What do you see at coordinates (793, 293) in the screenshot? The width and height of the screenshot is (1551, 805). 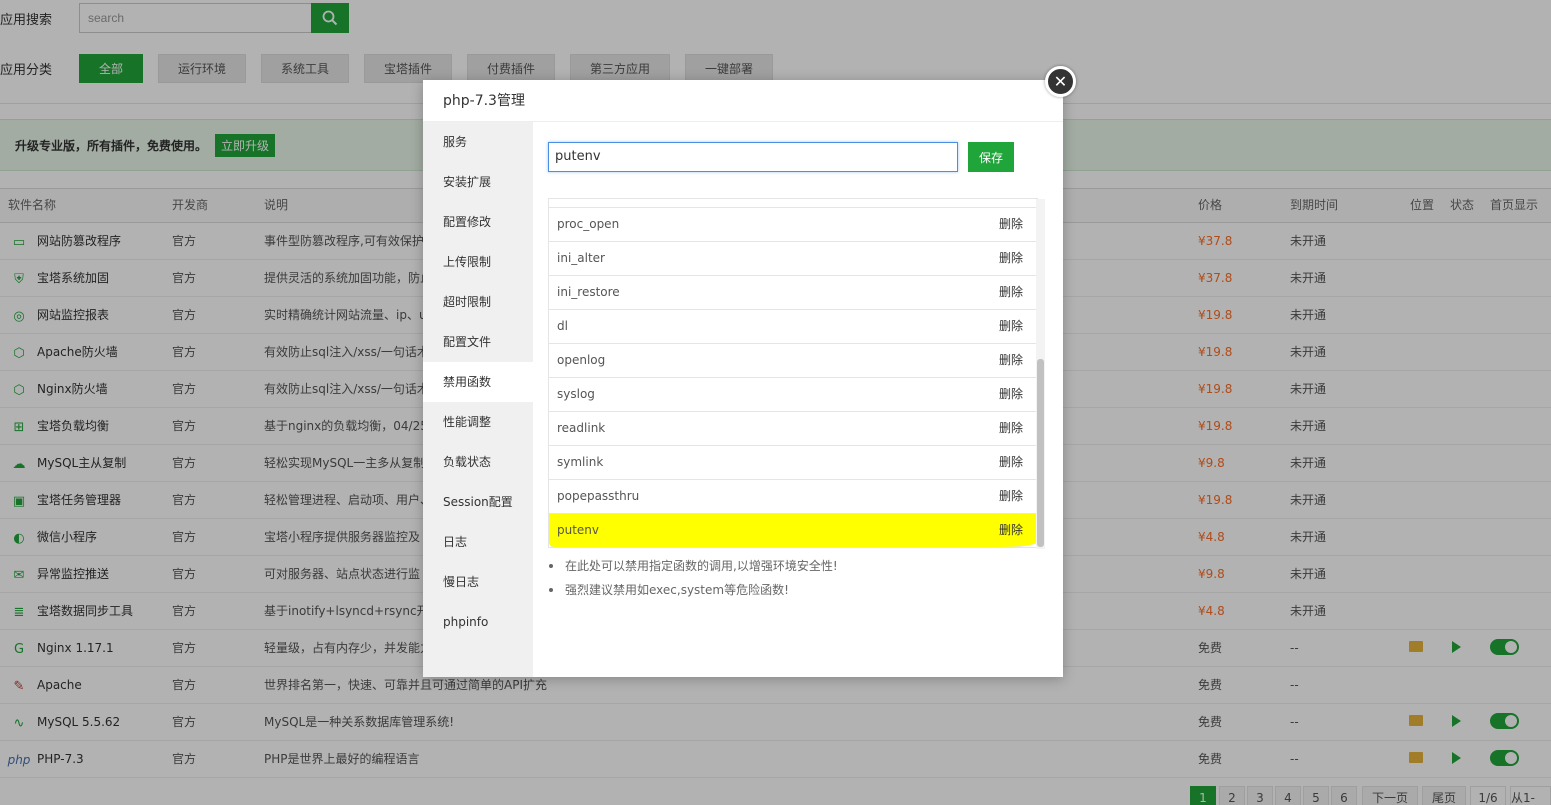 I see `list-item: ini_restore 删除` at bounding box center [793, 293].